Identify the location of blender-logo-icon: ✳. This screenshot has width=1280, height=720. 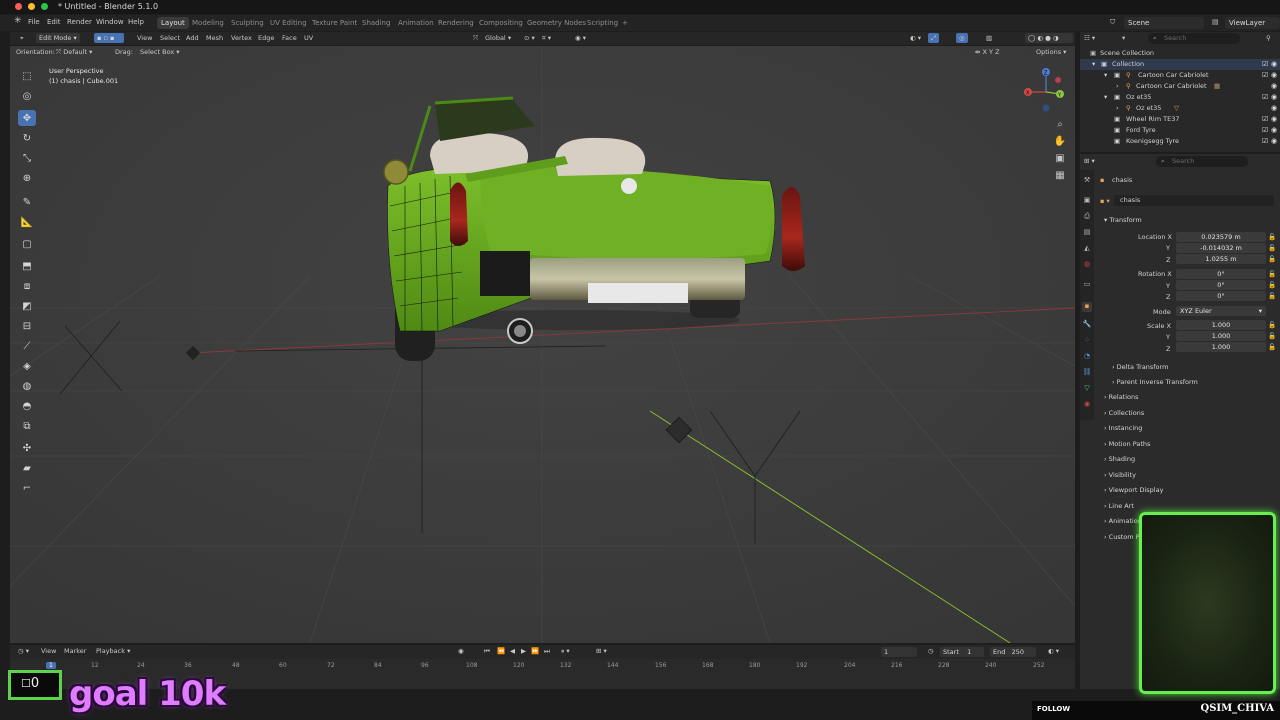
(18, 21).